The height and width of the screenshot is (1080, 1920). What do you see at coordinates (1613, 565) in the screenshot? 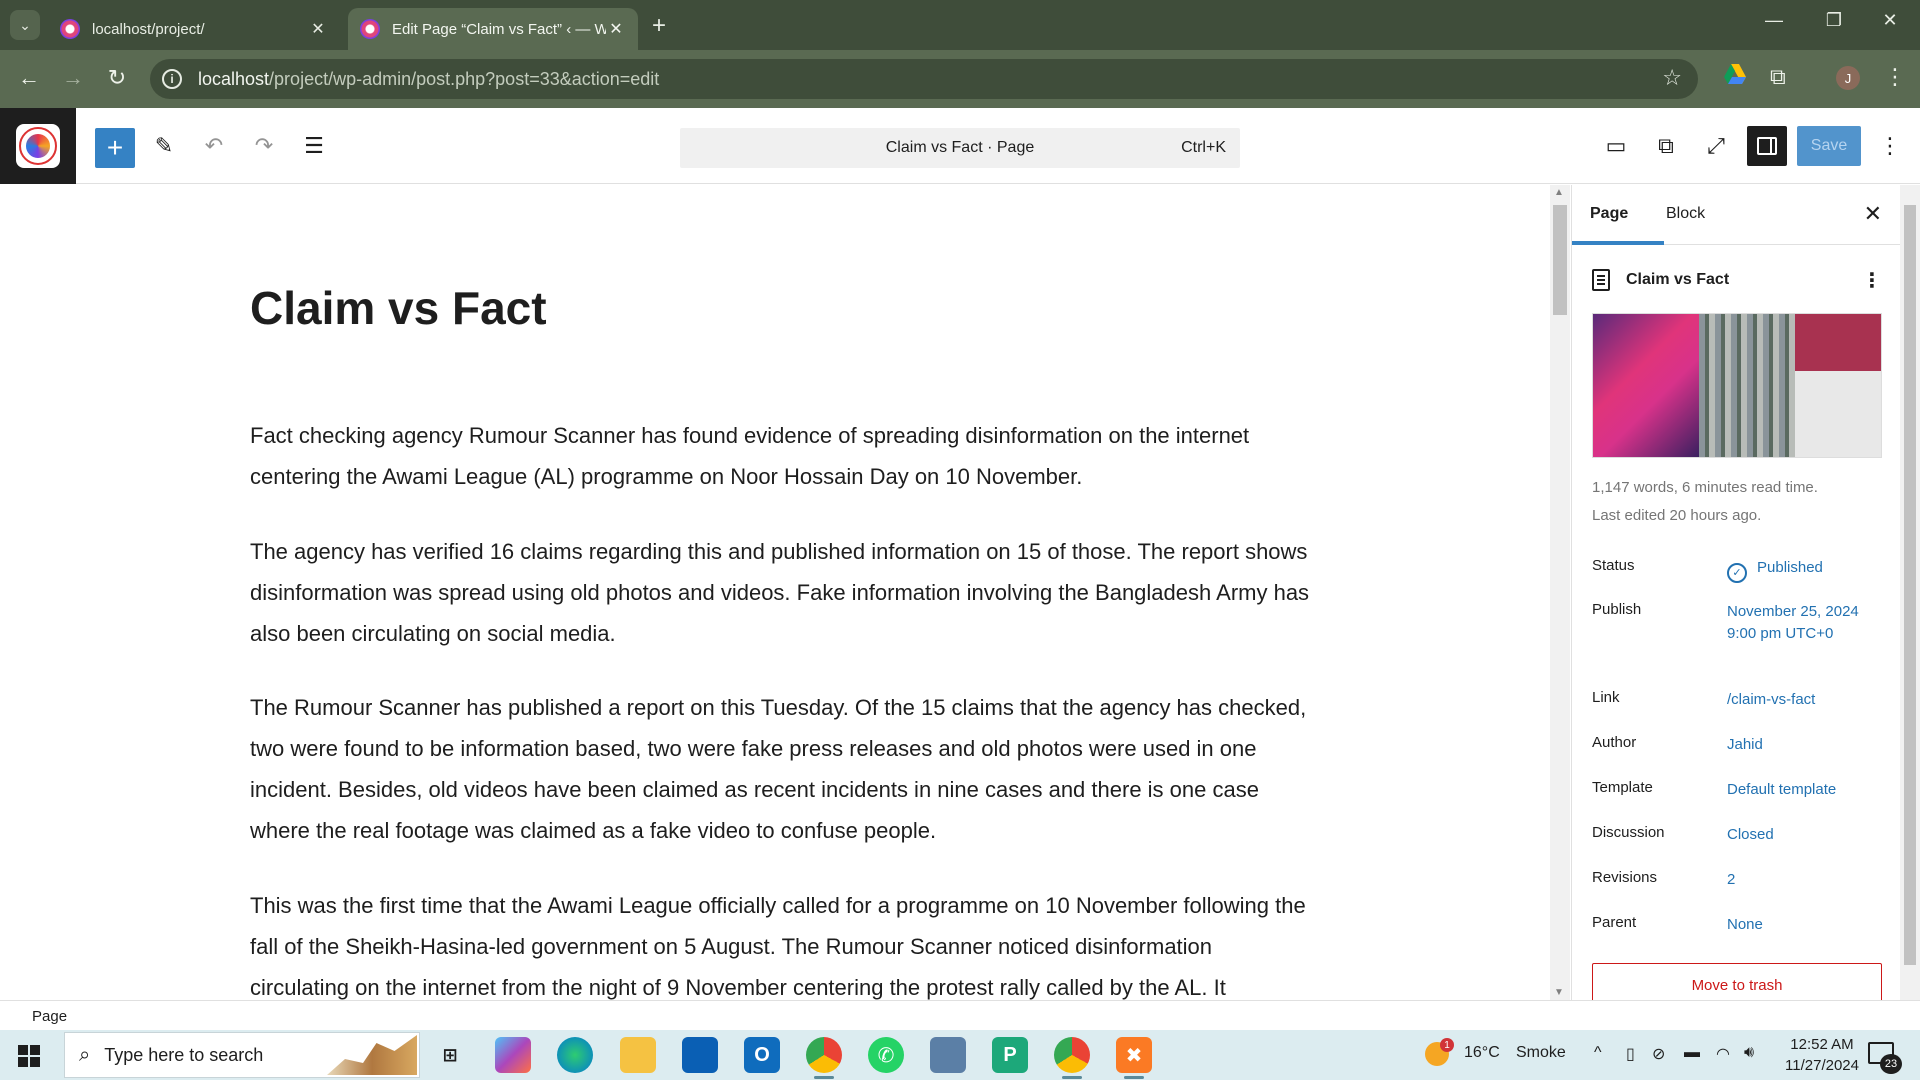
I see `status-label: Status` at bounding box center [1613, 565].